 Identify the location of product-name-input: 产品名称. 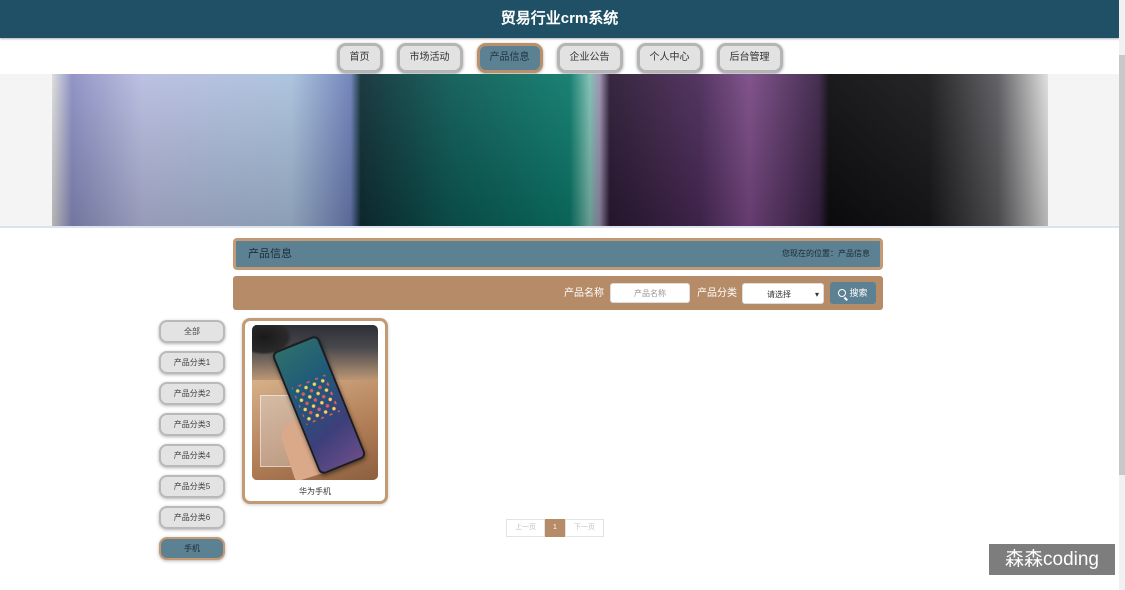
(650, 293).